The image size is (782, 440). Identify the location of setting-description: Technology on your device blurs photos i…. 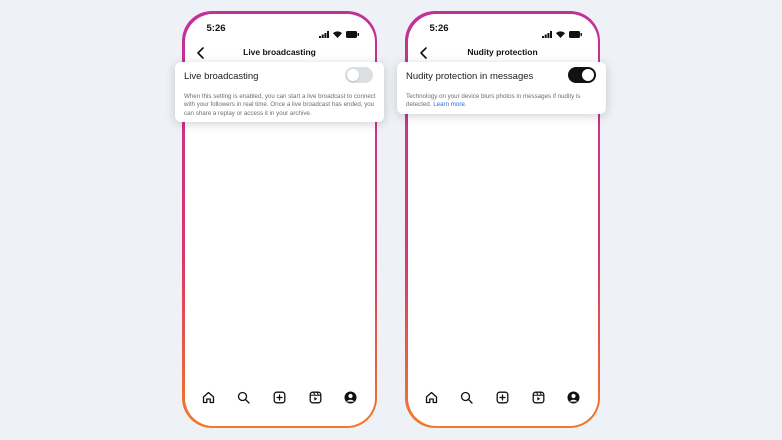
(503, 101).